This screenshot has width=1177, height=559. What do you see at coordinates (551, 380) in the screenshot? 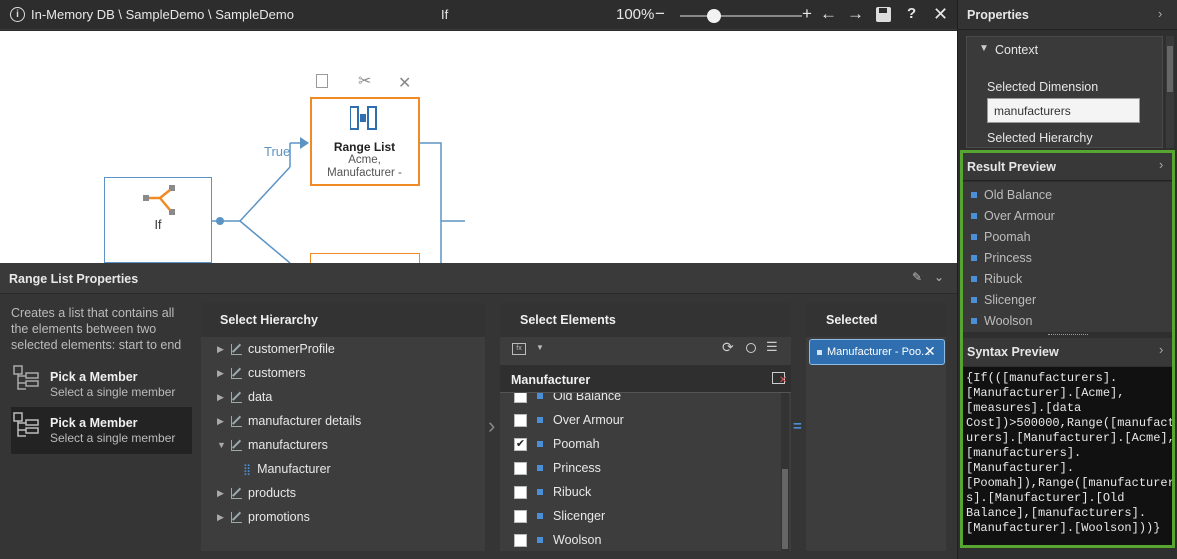
I see `elements-header-label: Manufacturer` at bounding box center [551, 380].